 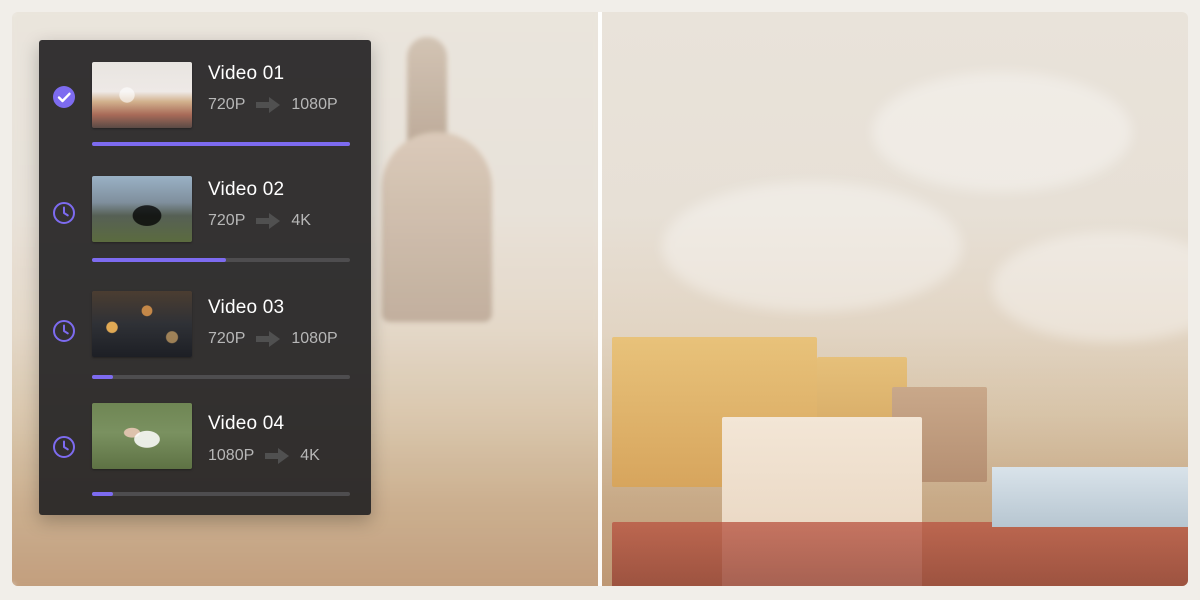 What do you see at coordinates (205, 231) in the screenshot?
I see `video-item: Video 02 720P 4K` at bounding box center [205, 231].